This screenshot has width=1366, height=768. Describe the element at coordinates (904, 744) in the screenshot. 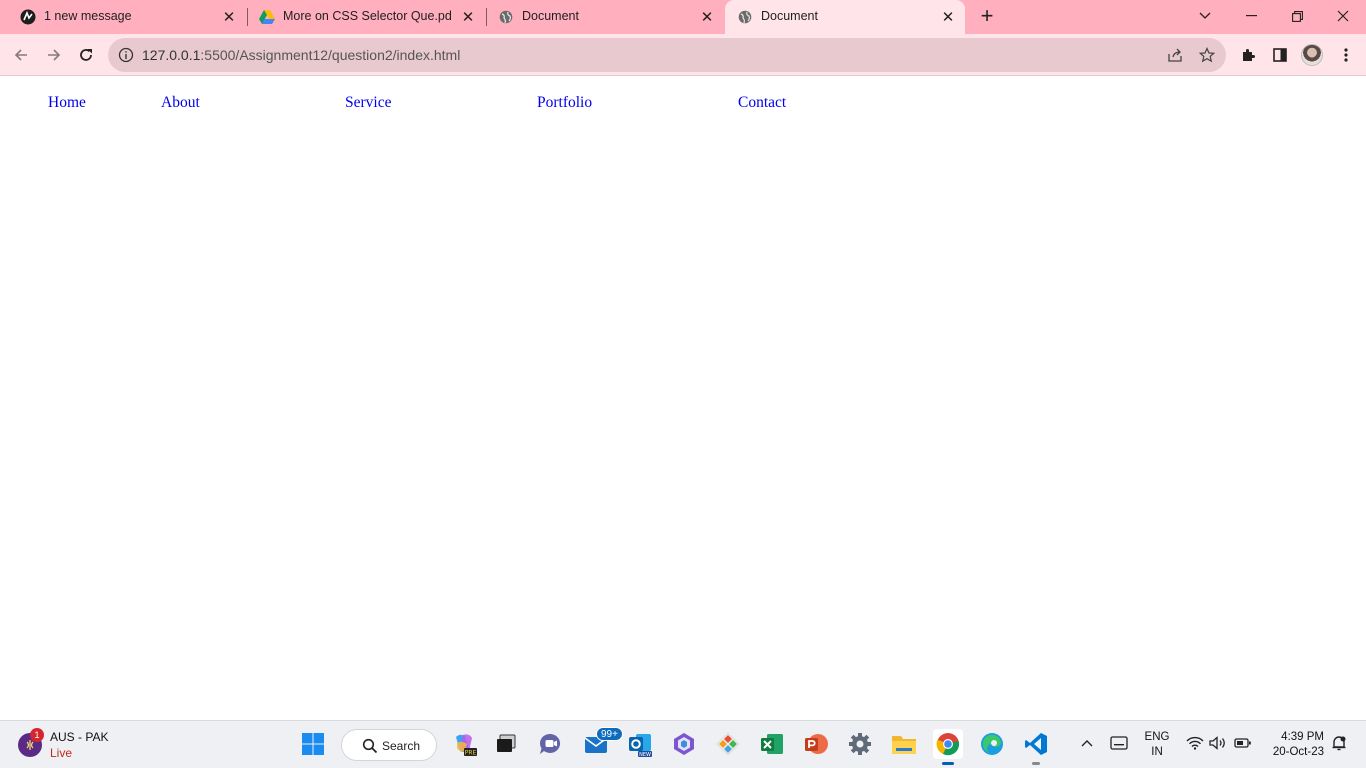

I see `file-explorer-icon` at that location.